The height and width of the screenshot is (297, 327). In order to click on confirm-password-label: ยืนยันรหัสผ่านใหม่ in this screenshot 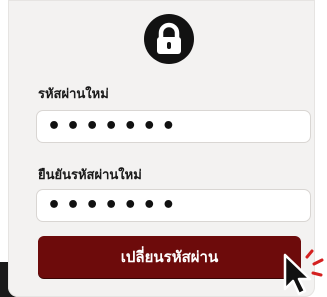, I will do `click(90, 175)`.